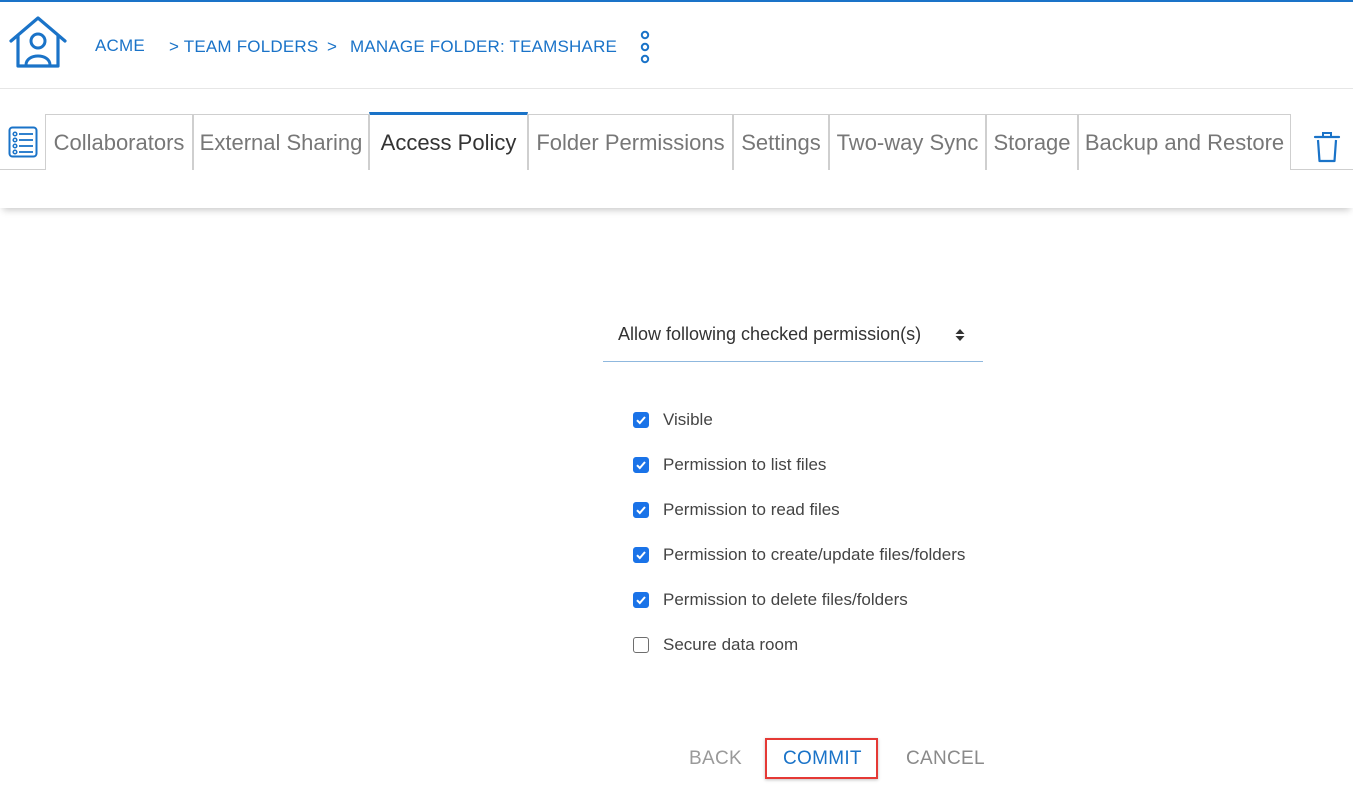 This screenshot has width=1353, height=799. I want to click on permission-label: Permission to read files, so click(751, 509).